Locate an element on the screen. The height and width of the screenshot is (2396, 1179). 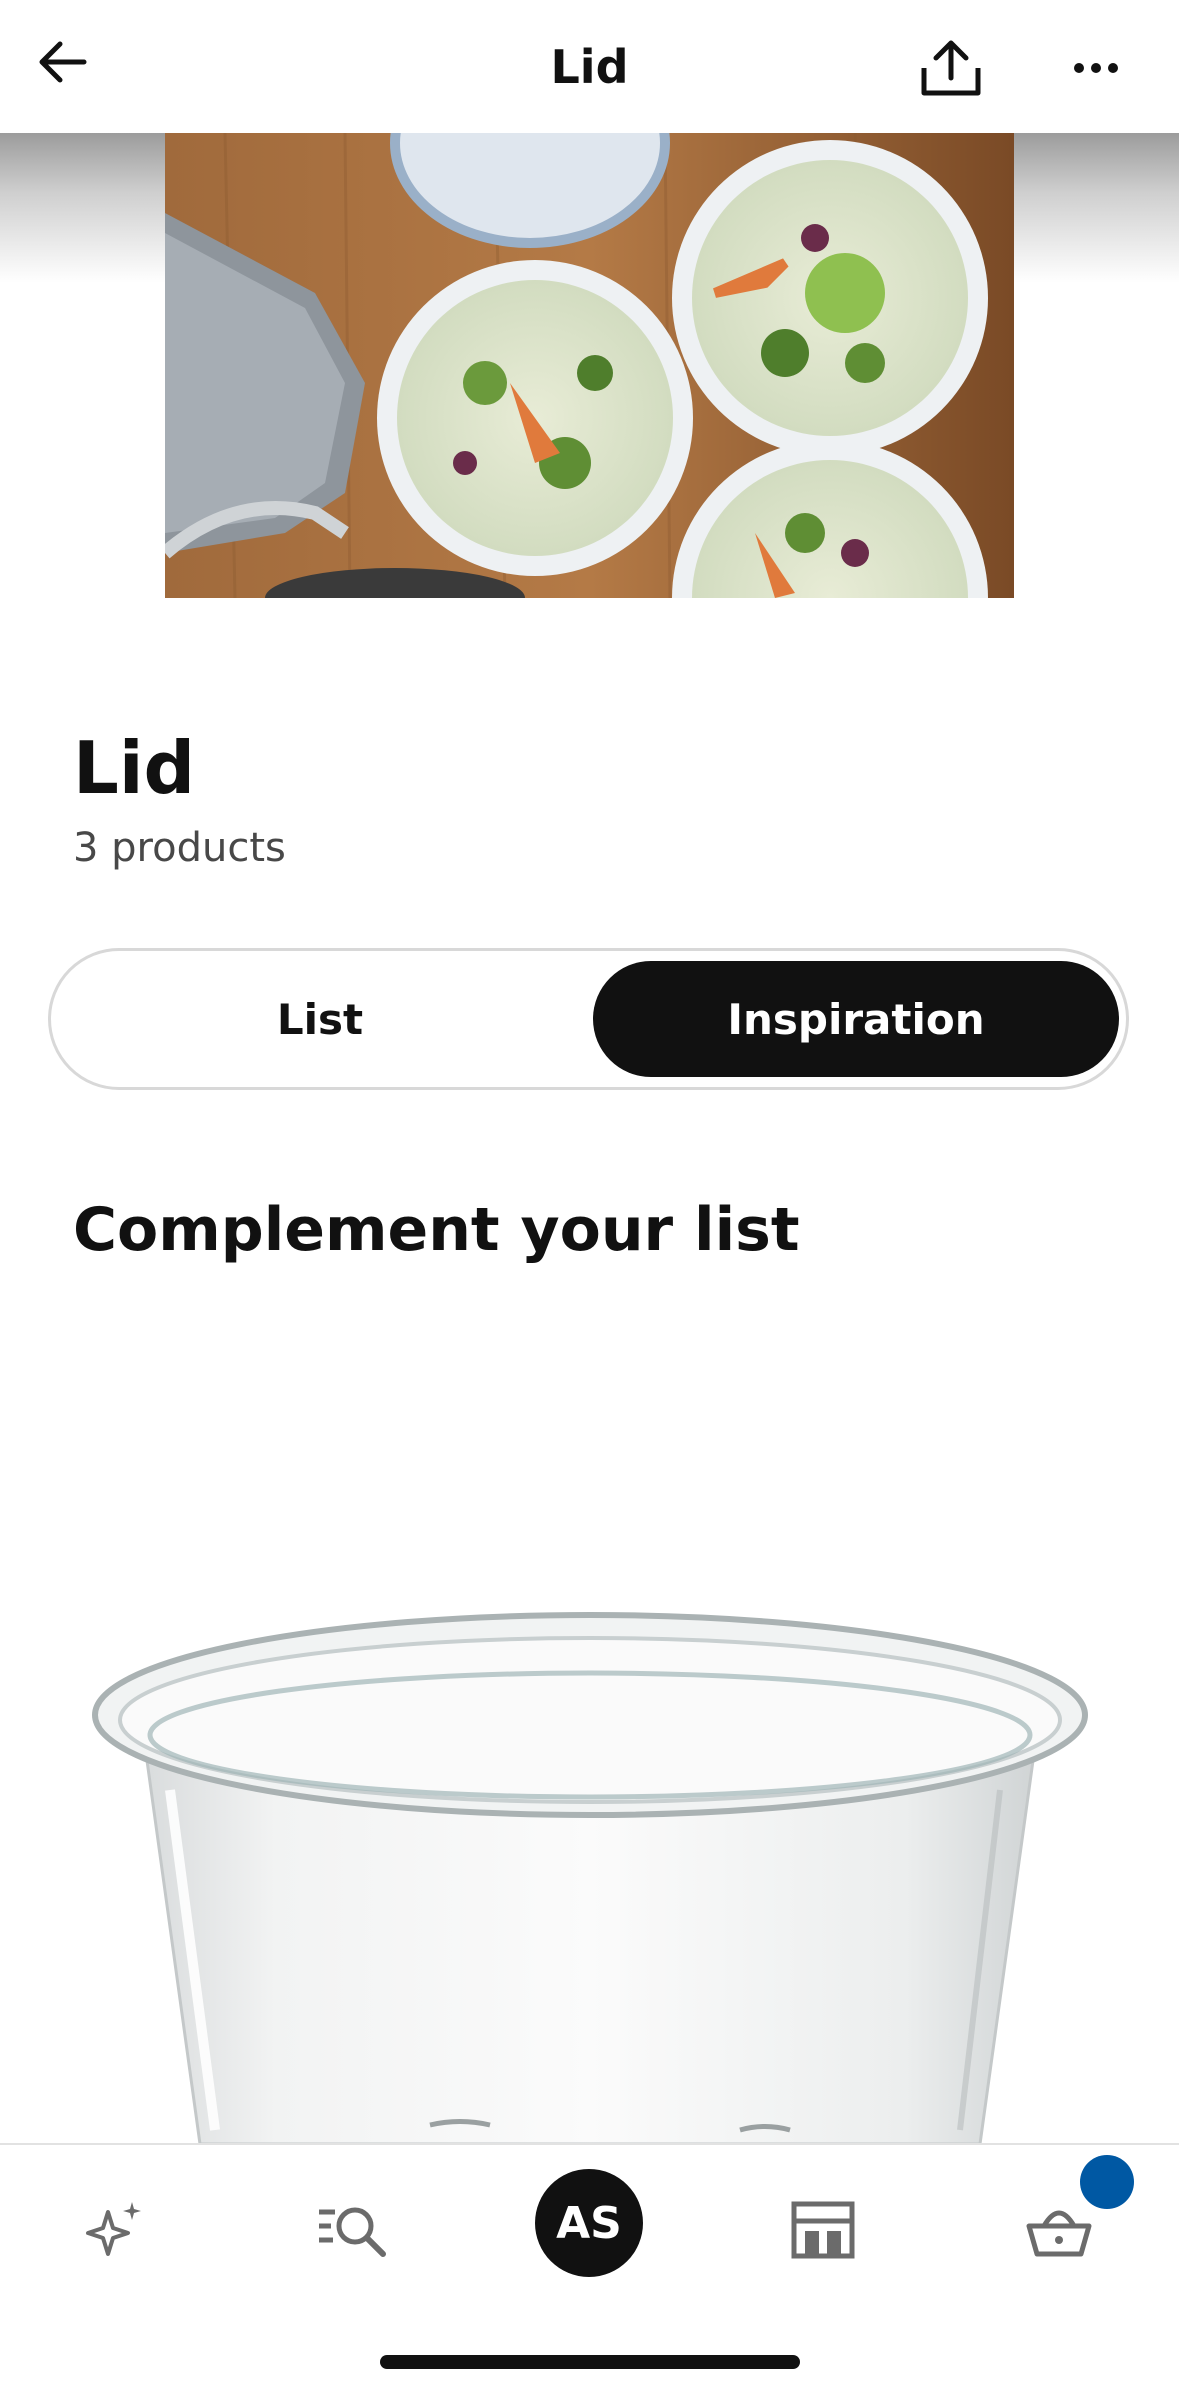
avatar: AS is located at coordinates (589, 2223).